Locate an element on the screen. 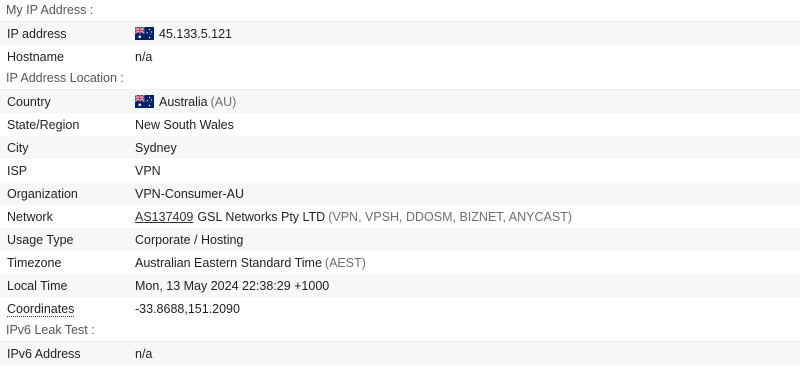 The height and width of the screenshot is (375, 800). country-label: Country is located at coordinates (29, 101).